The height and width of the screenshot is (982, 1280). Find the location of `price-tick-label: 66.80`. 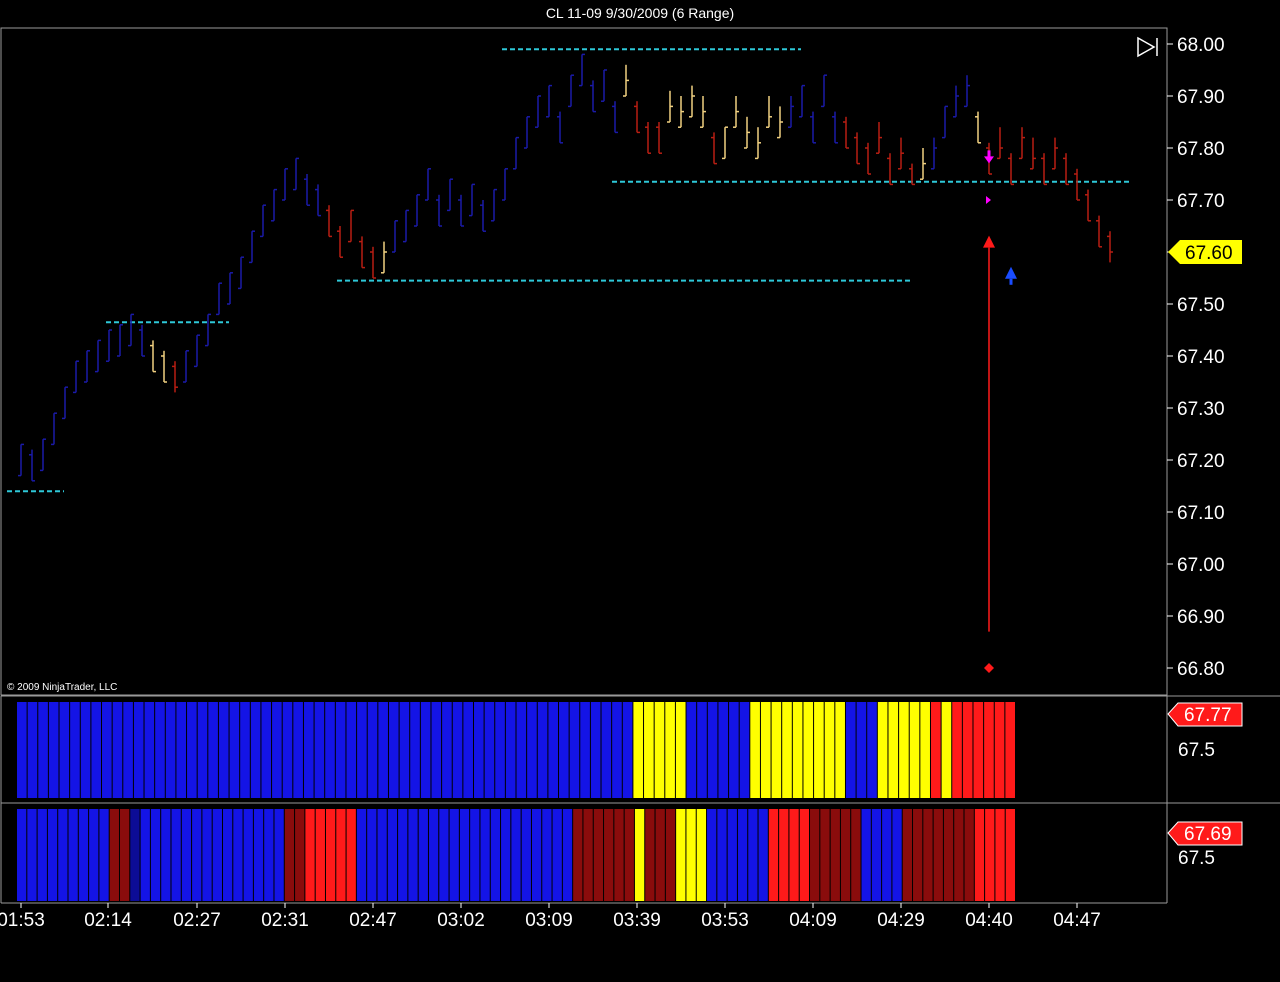

price-tick-label: 66.80 is located at coordinates (1201, 669).